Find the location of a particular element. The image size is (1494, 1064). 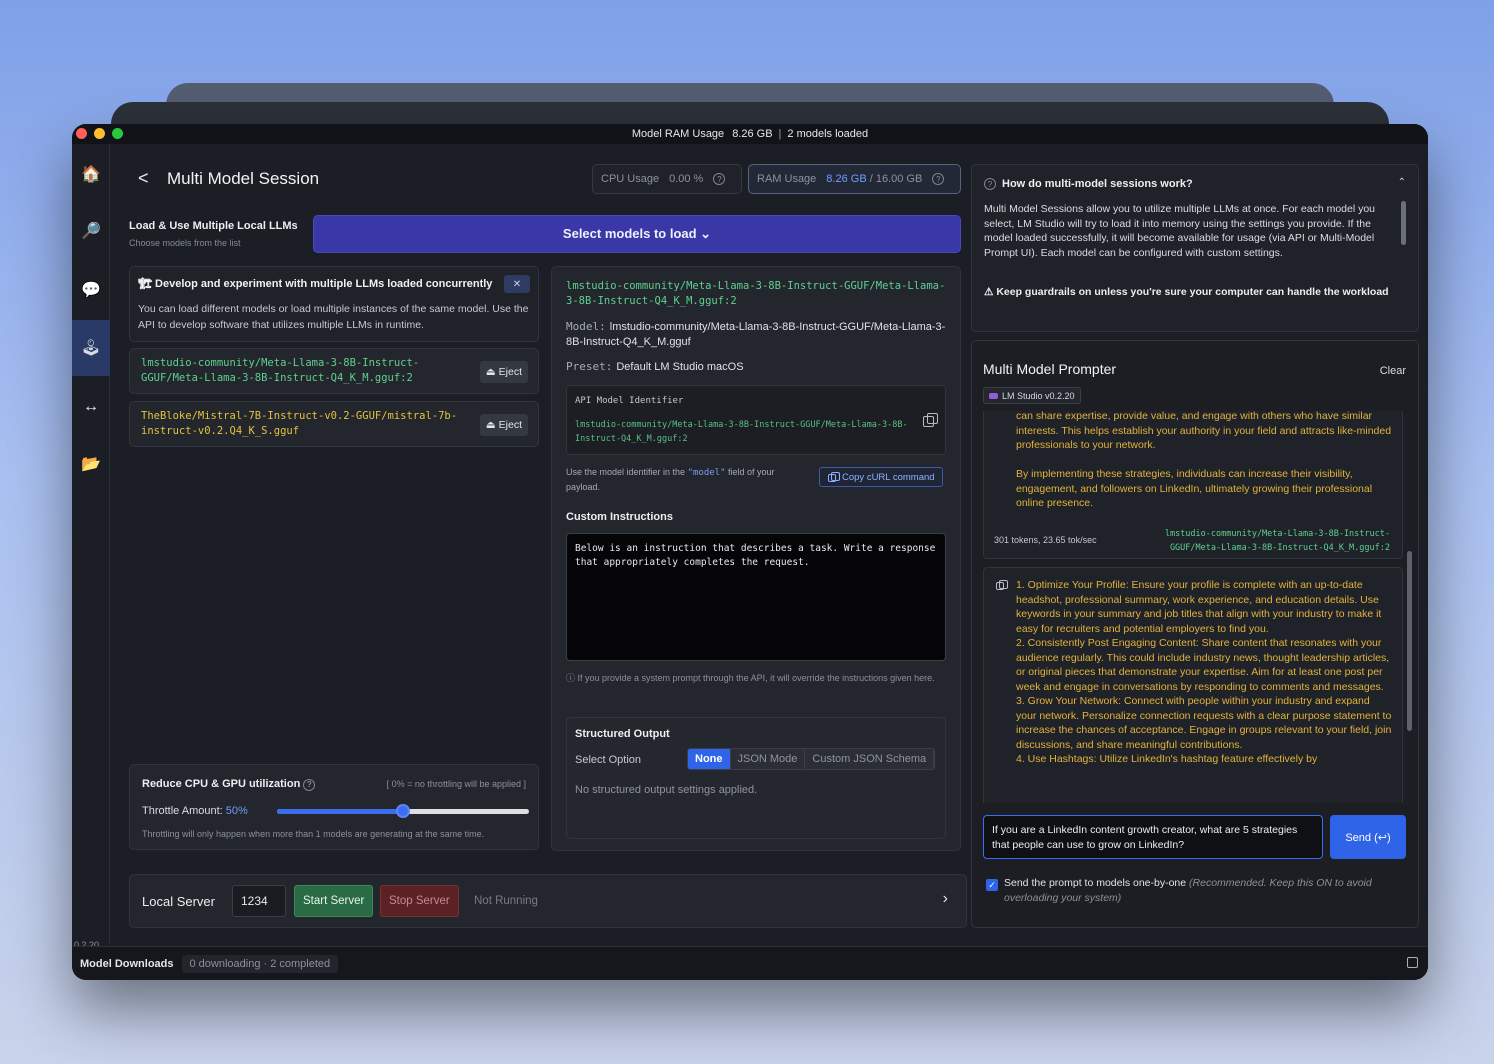

throttle-slider is located at coordinates (403, 811).